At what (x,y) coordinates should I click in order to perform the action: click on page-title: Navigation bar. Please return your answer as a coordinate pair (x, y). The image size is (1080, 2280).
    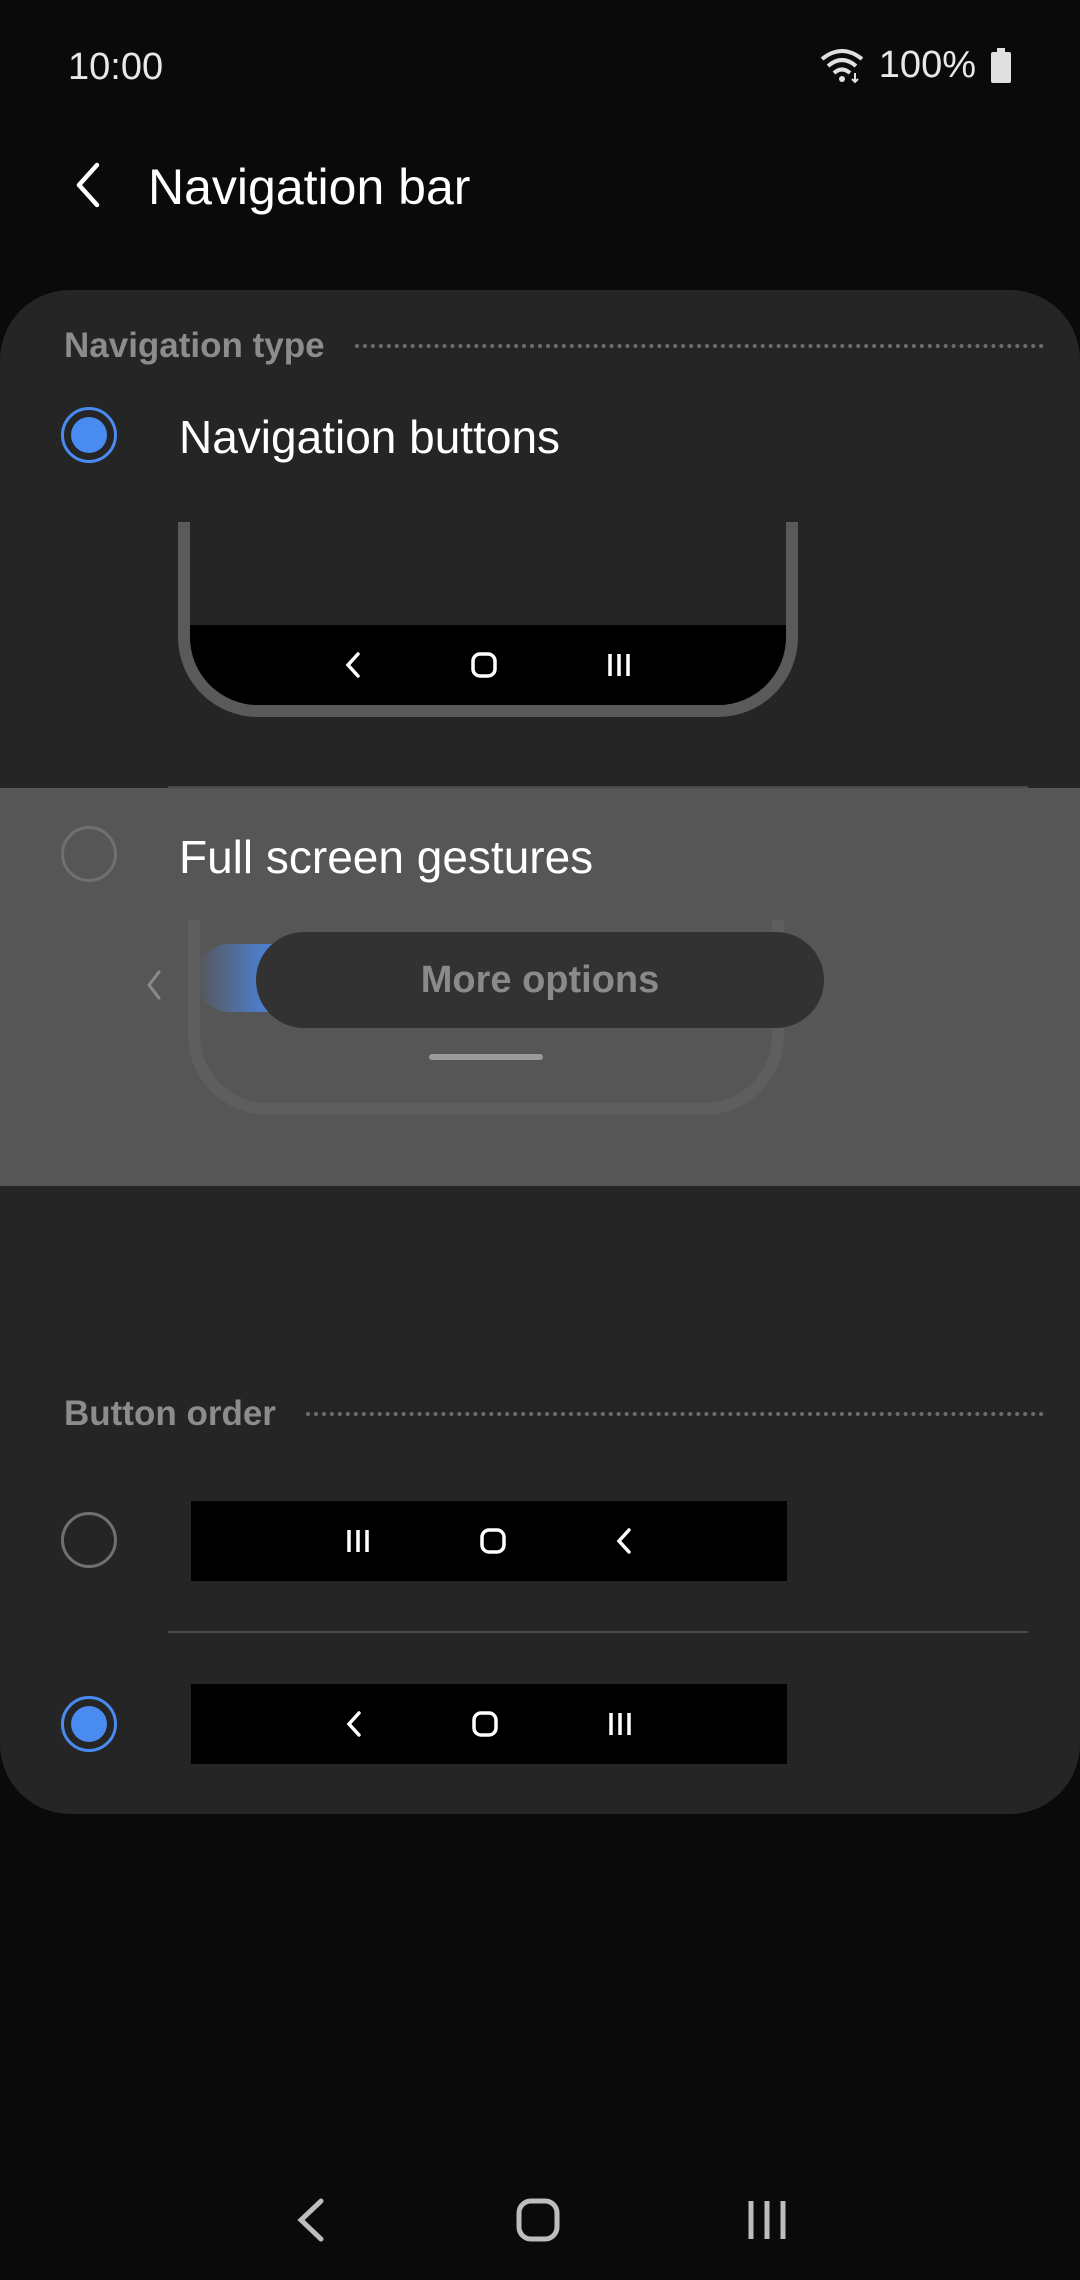
    Looking at the image, I should click on (309, 187).